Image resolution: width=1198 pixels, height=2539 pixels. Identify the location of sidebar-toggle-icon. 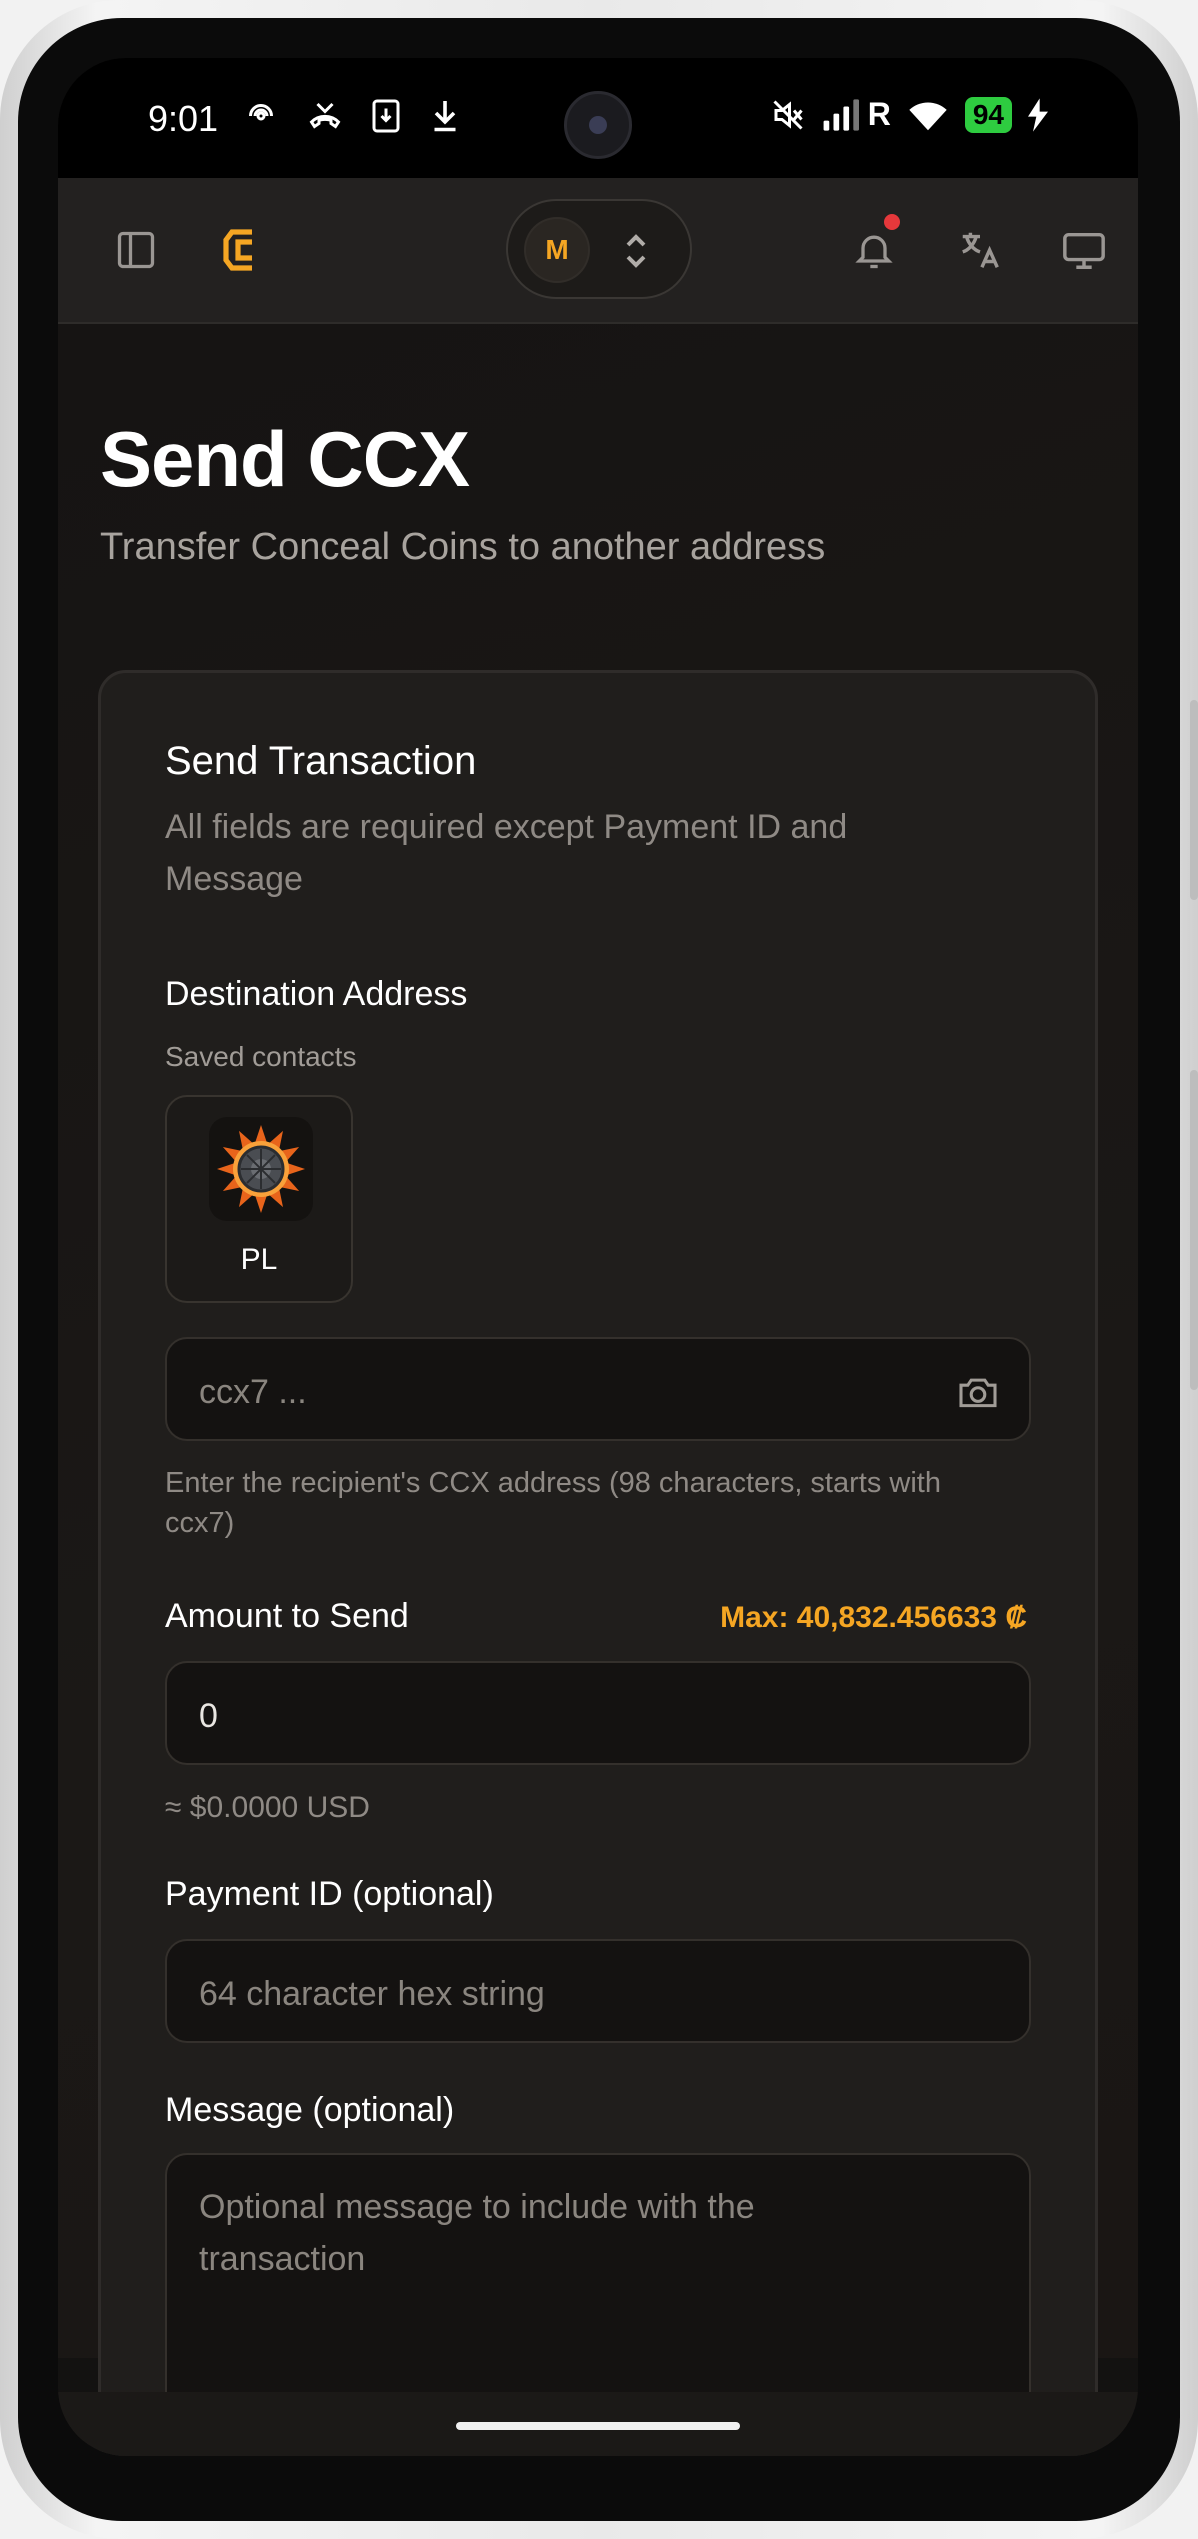
(136, 250).